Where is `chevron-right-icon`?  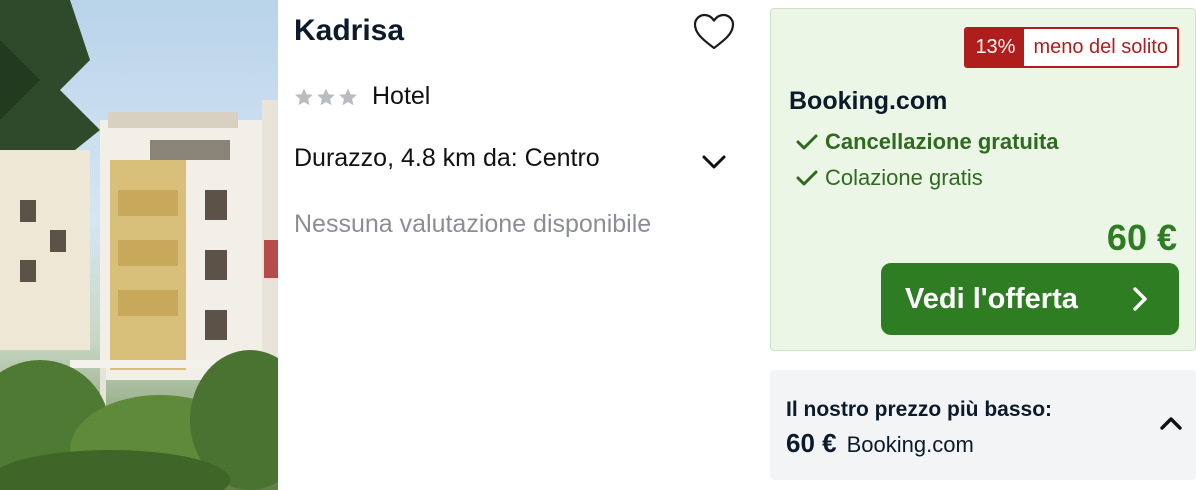 chevron-right-icon is located at coordinates (1140, 299).